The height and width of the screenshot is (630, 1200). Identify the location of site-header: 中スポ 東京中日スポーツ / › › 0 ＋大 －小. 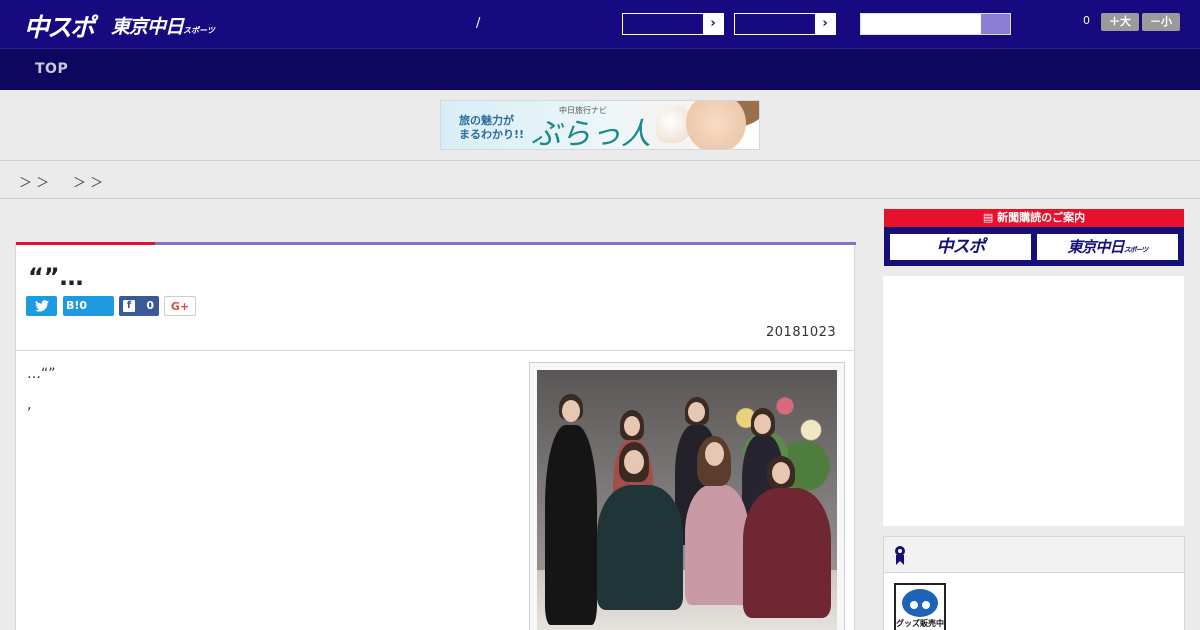
(600, 24).